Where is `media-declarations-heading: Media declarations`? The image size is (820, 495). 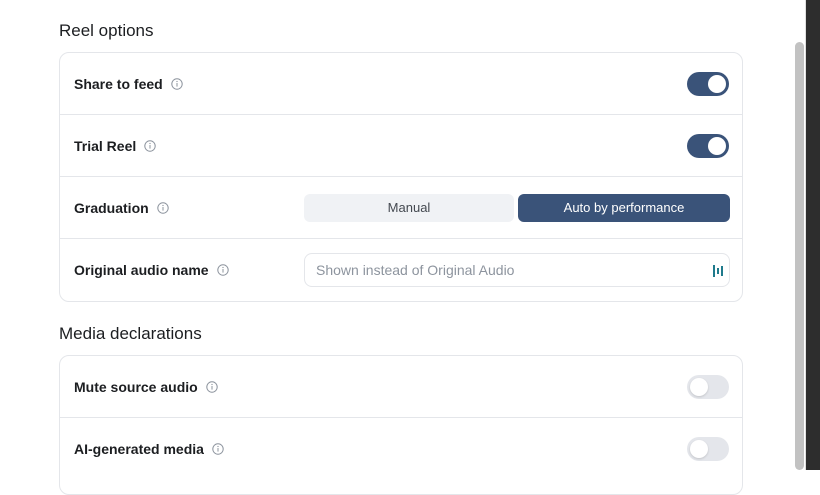 media-declarations-heading: Media declarations is located at coordinates (130, 333).